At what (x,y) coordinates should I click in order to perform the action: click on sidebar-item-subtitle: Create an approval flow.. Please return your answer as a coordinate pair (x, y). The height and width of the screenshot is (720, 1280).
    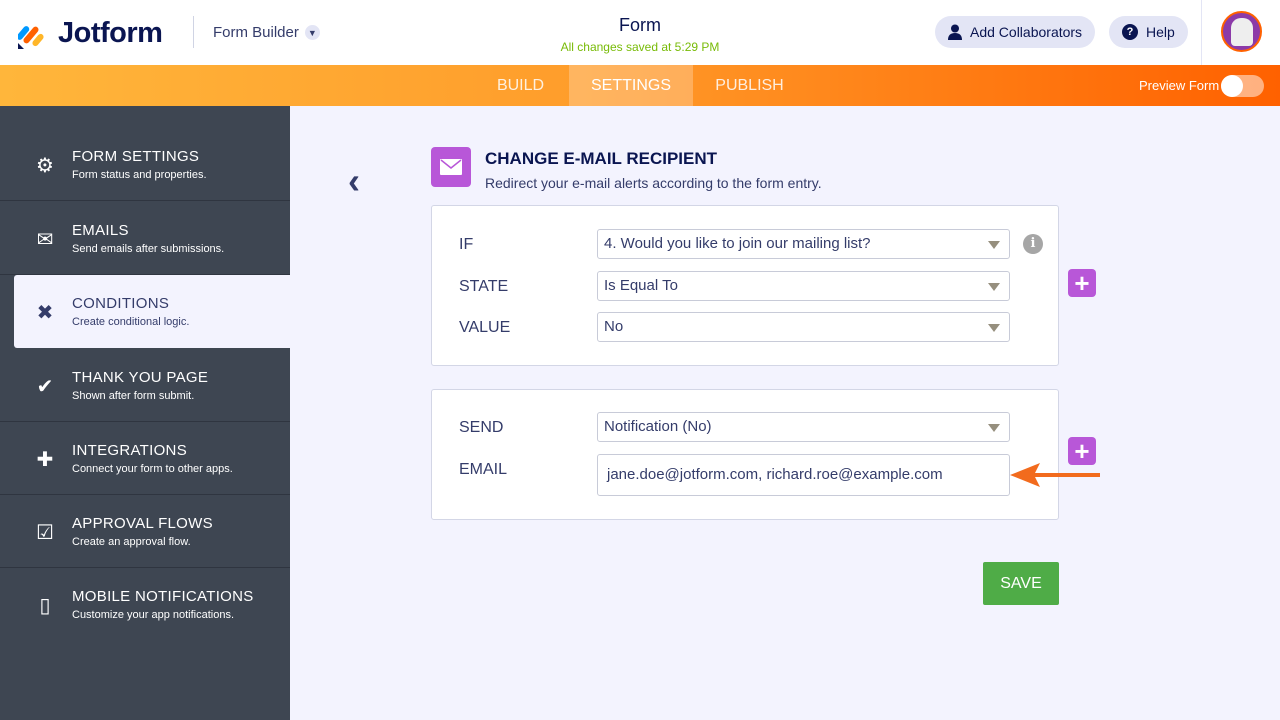
    Looking at the image, I should click on (131, 542).